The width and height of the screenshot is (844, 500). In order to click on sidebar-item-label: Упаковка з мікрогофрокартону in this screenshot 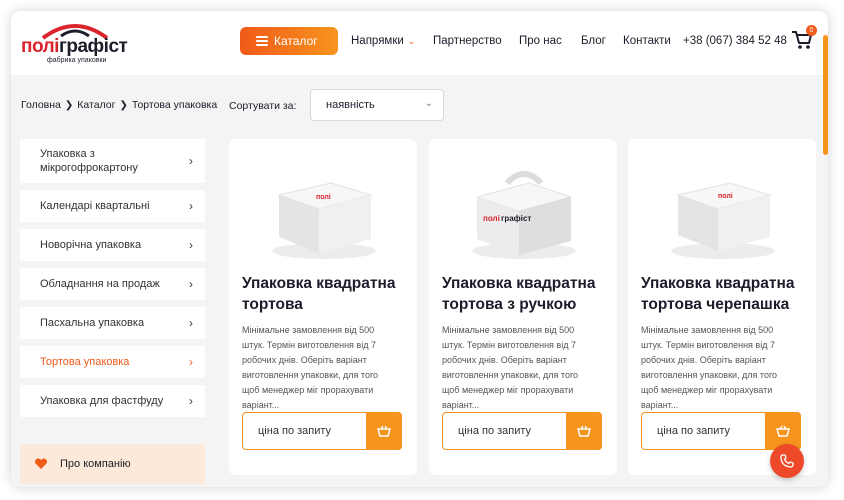, I will do `click(89, 161)`.